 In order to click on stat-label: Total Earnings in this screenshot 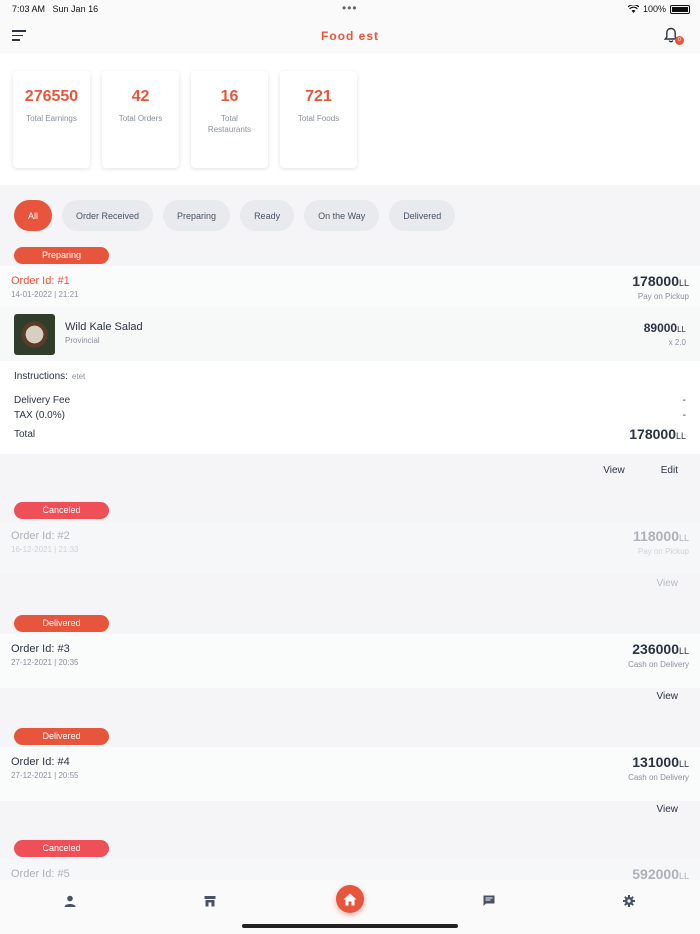, I will do `click(51, 118)`.